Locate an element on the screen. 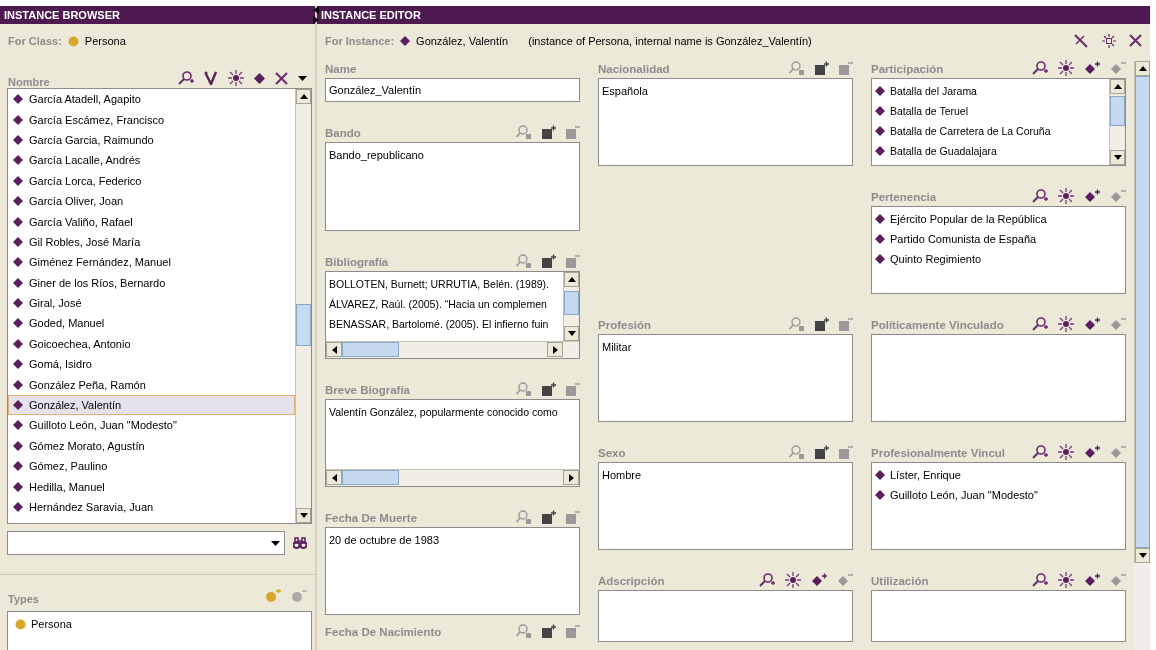  list-item: Giner de los Ríos, Bernardo is located at coordinates (151, 282).